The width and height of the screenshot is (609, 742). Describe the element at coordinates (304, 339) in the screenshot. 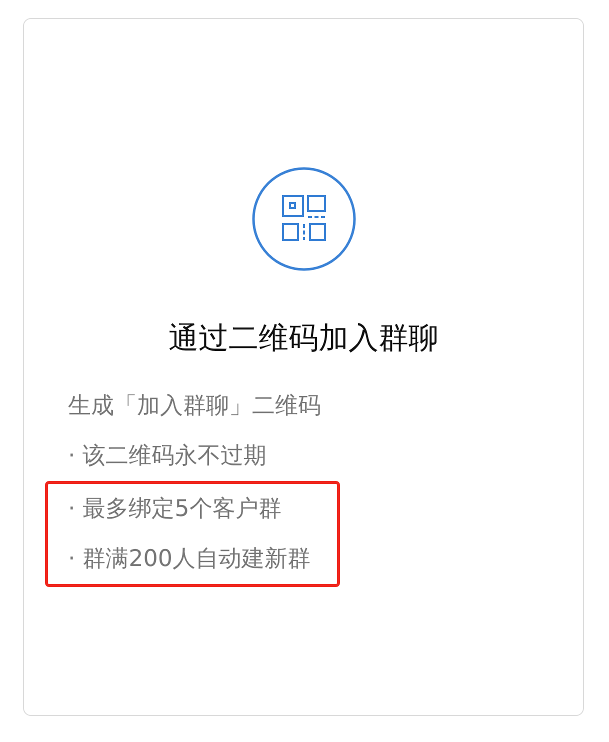

I see `card-title: 通过二维码加入群聊` at that location.